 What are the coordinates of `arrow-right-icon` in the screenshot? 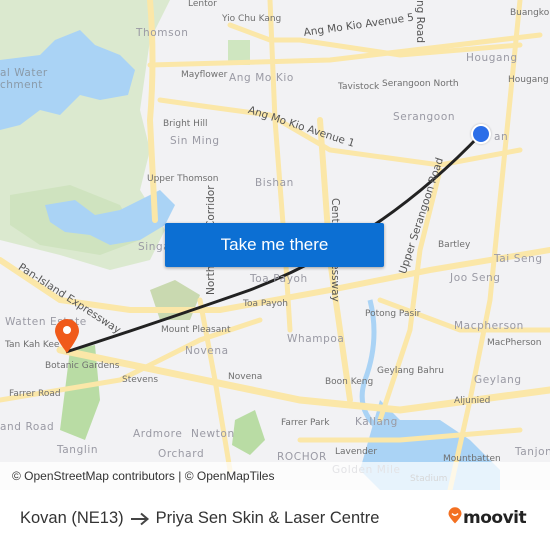 It's located at (140, 519).